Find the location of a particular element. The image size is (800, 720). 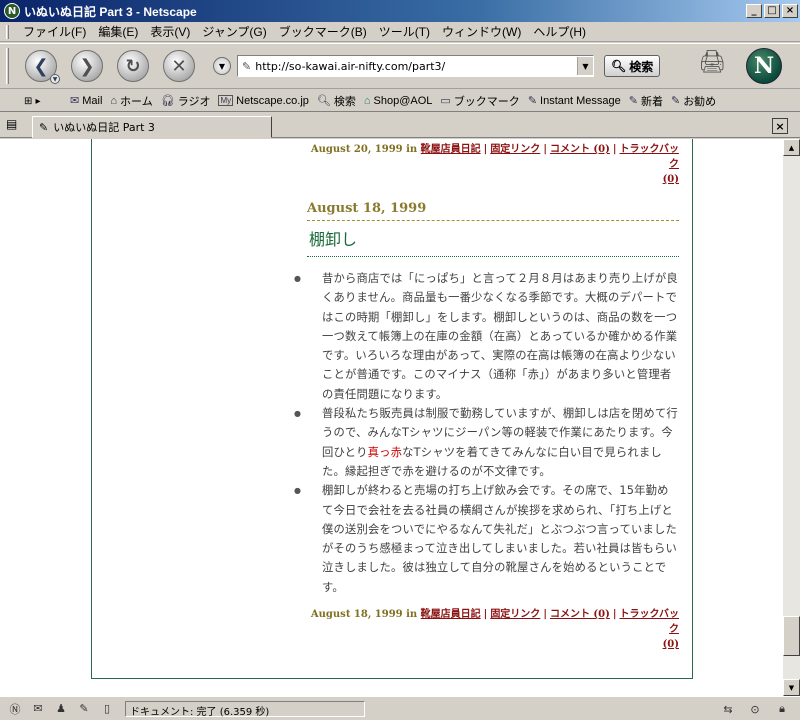

menu-help: ヘルプ(H) is located at coordinates (559, 31).